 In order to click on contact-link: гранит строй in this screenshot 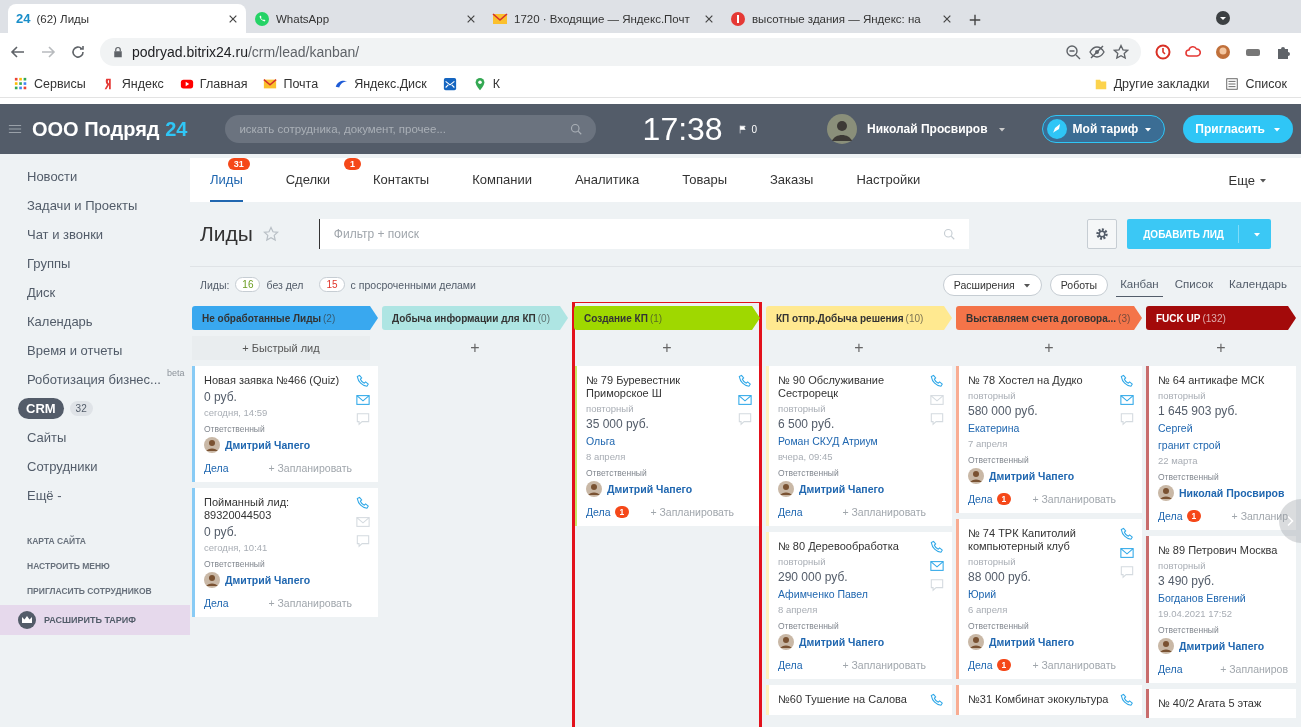, I will do `click(1223, 445)`.